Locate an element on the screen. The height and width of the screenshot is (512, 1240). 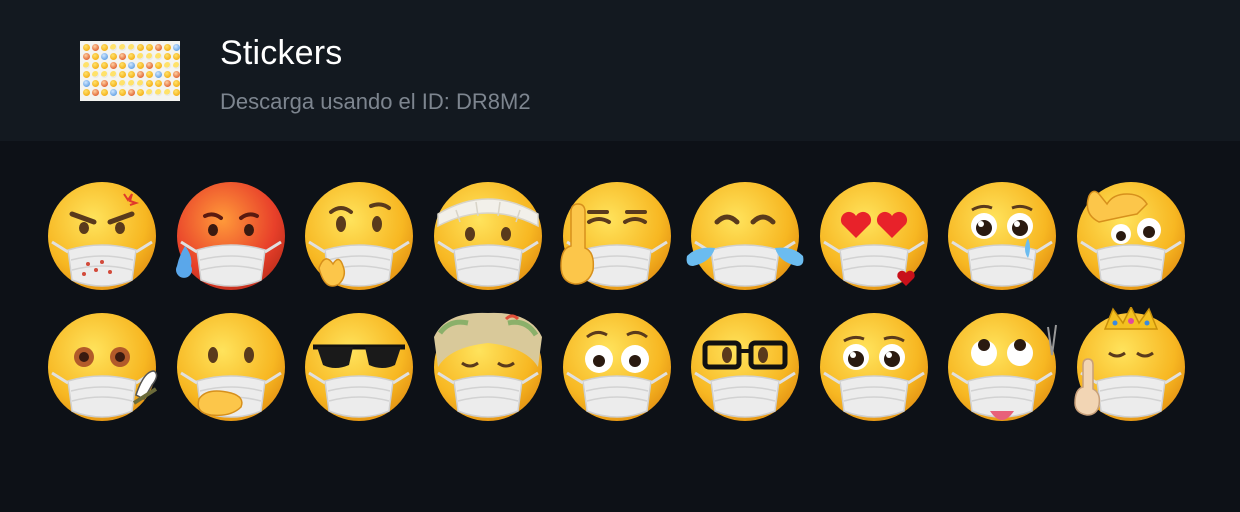
nerd-glasses-face-masked-icon is located at coordinates (745, 368).